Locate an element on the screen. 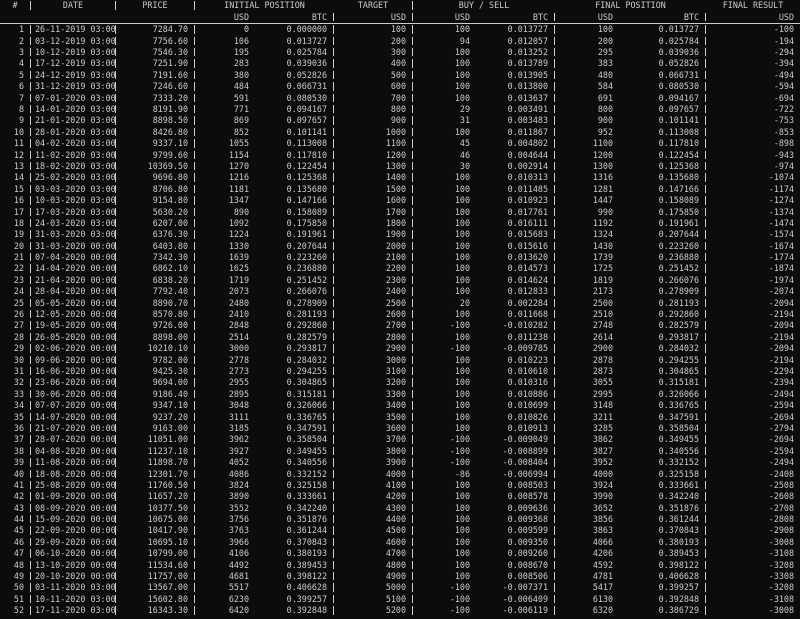 This screenshot has height=619, width=800. row-final-btc: 0.347591 is located at coordinates (662, 416).